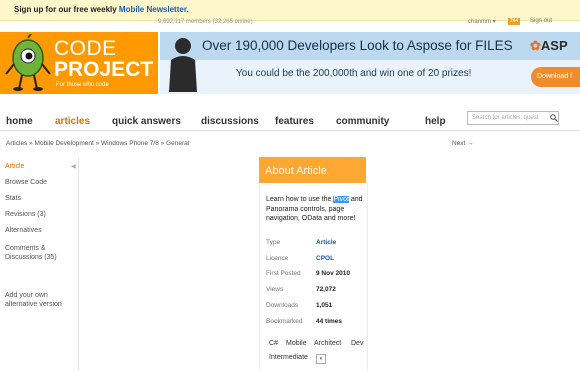 The height and width of the screenshot is (371, 580). I want to click on licence-value: CPOL, so click(325, 258).